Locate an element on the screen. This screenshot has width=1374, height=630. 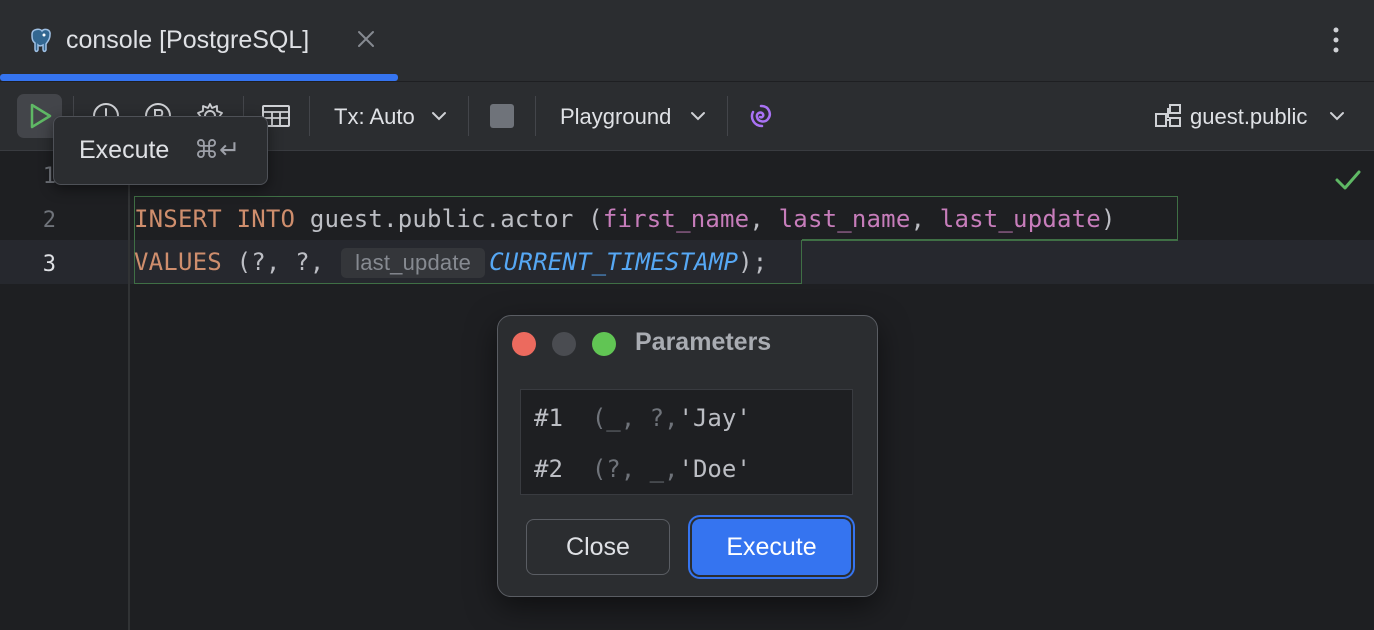
execute-tooltip: Execute ⌘↵ is located at coordinates (160, 150).